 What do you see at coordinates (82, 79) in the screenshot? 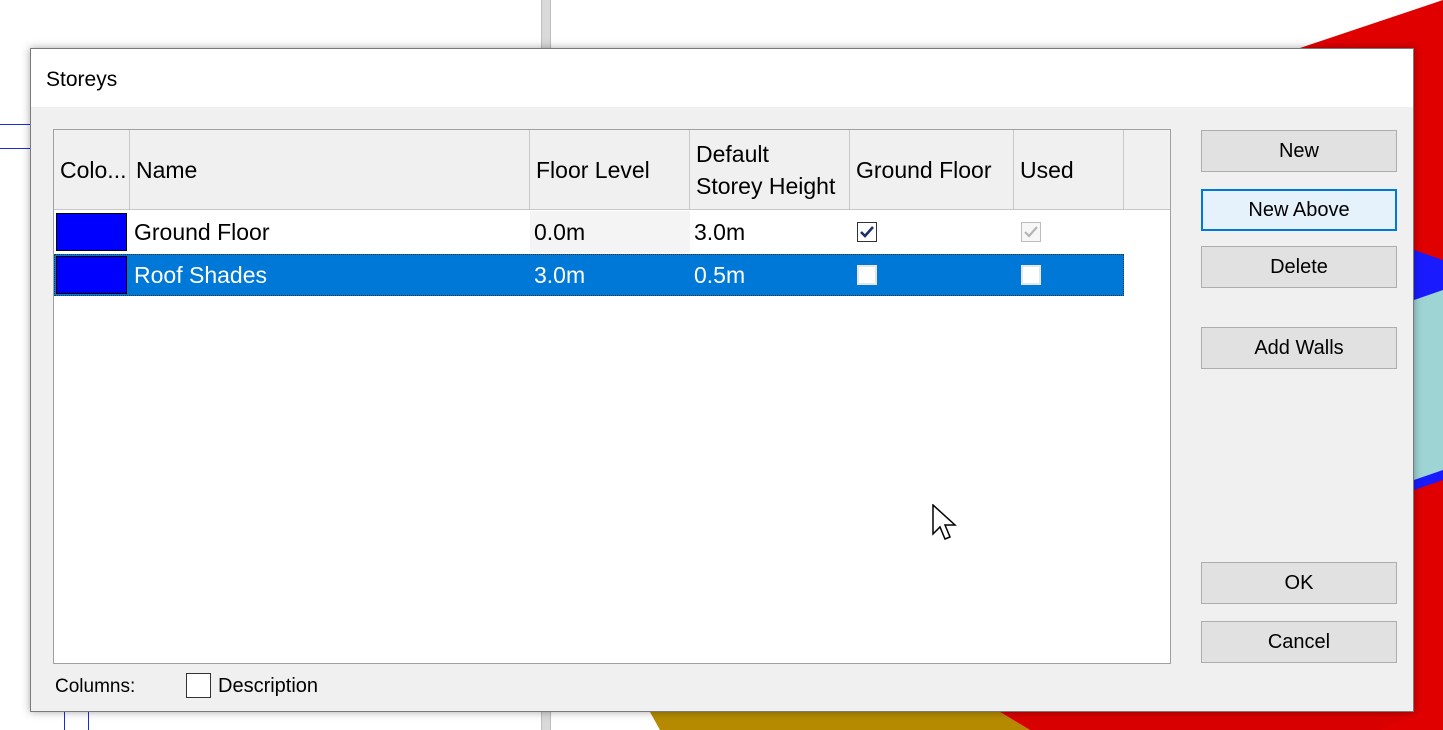
I see `dialog-title: Storeys` at bounding box center [82, 79].